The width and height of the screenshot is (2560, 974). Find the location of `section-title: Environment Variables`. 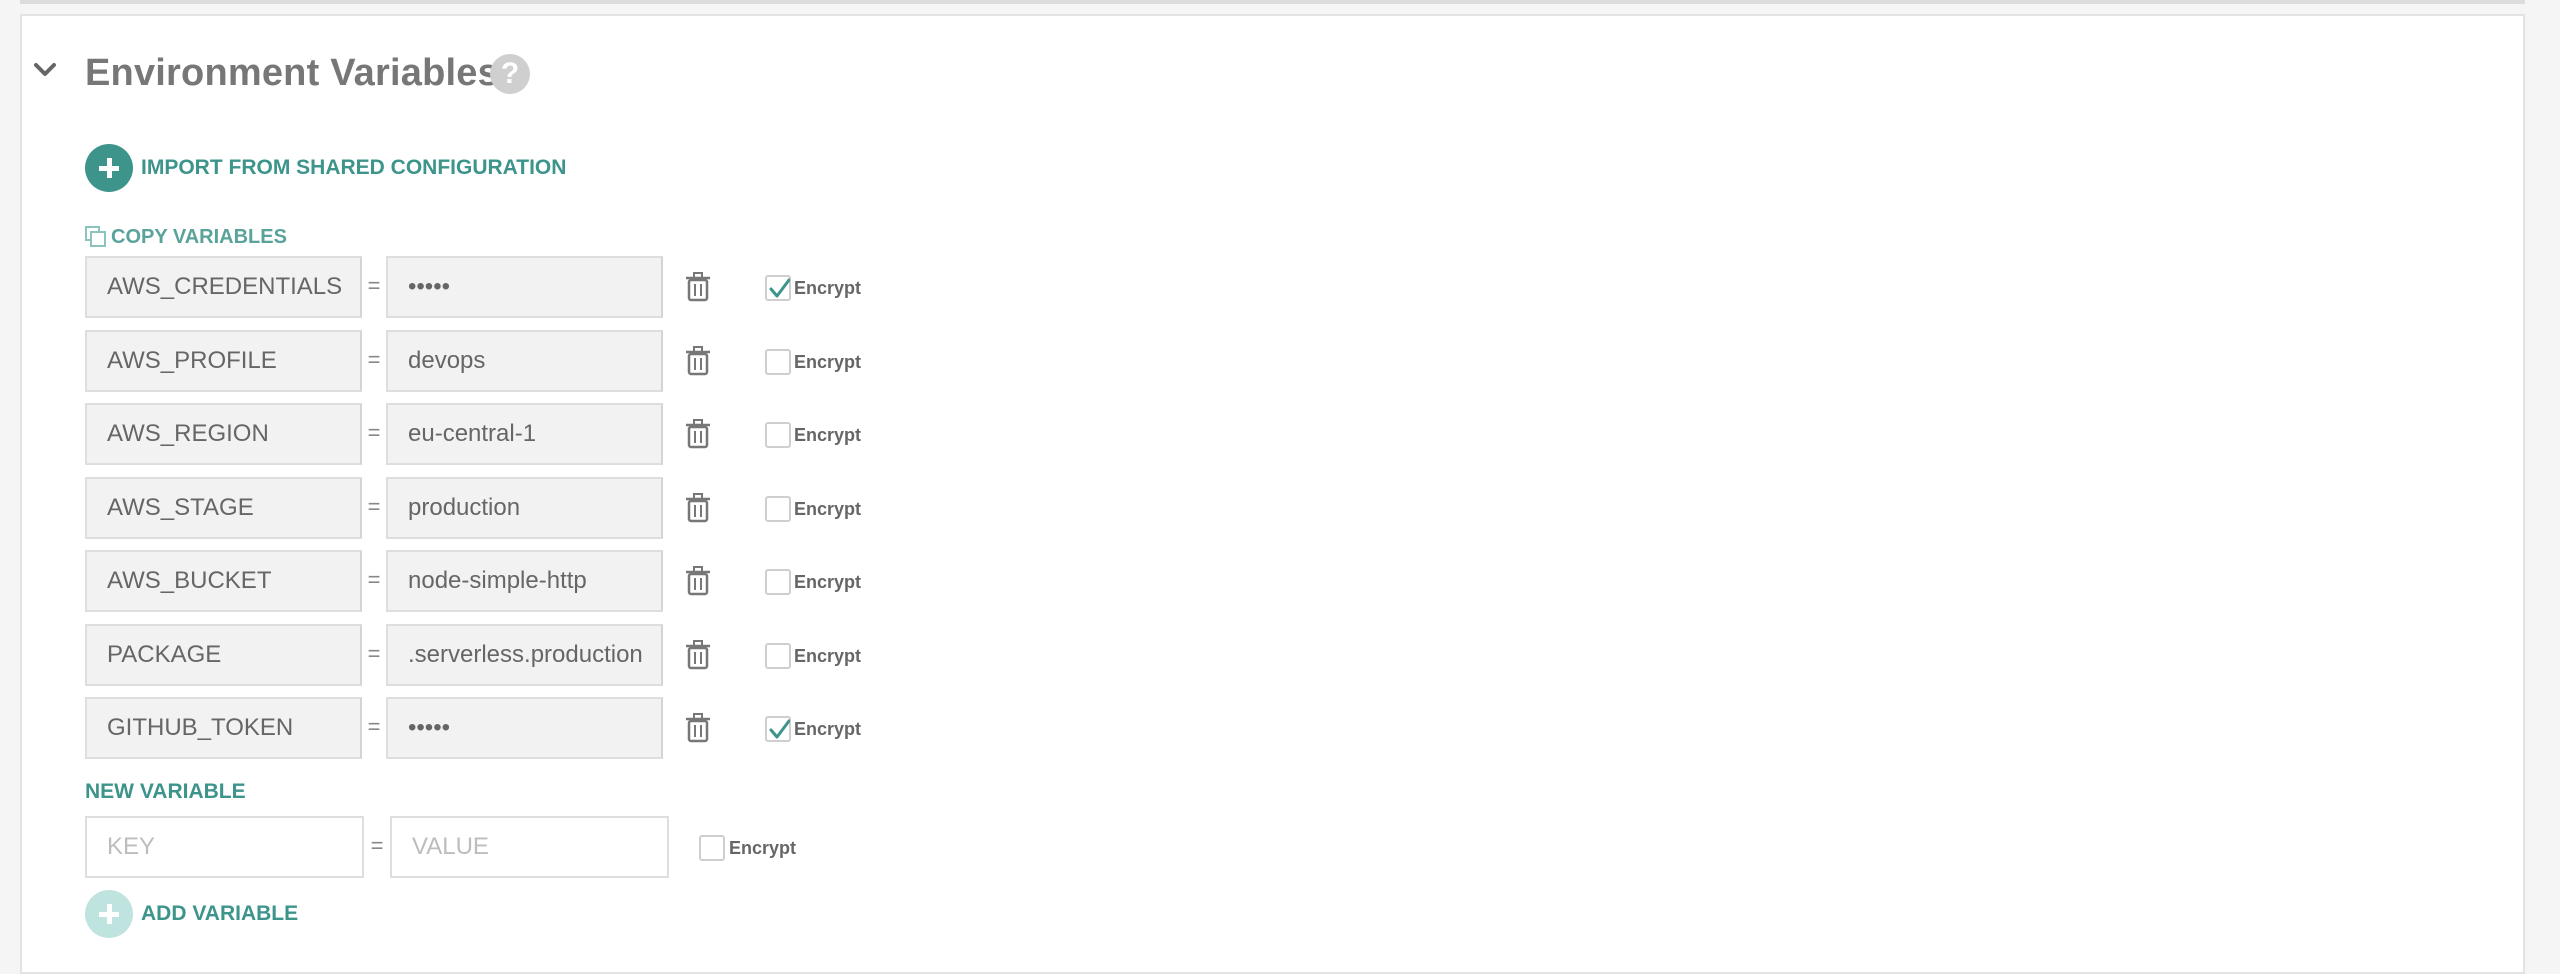

section-title: Environment Variables is located at coordinates (292, 73).